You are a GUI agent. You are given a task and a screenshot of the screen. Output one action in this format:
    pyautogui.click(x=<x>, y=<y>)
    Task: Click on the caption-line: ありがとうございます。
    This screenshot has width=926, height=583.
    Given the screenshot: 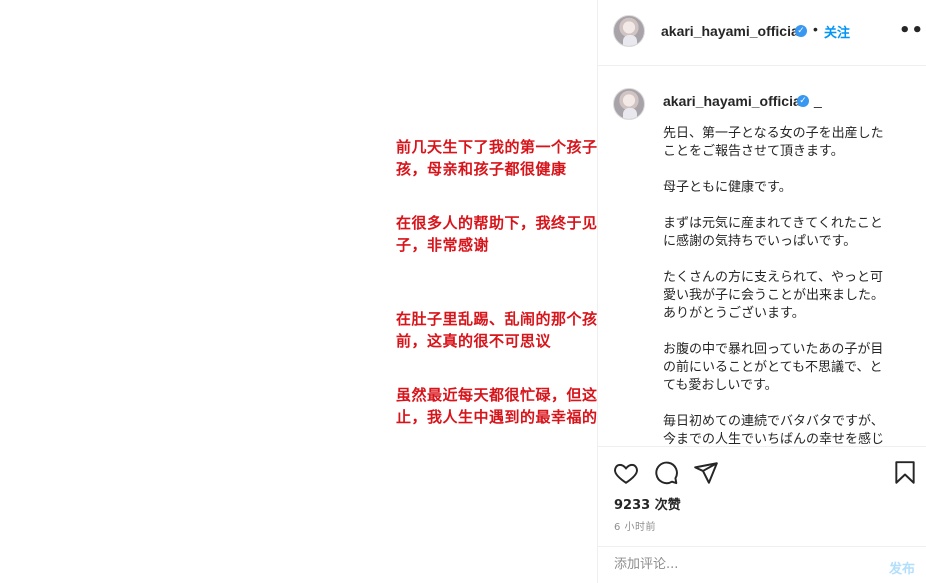 What is the action you would take?
    pyautogui.click(x=734, y=313)
    